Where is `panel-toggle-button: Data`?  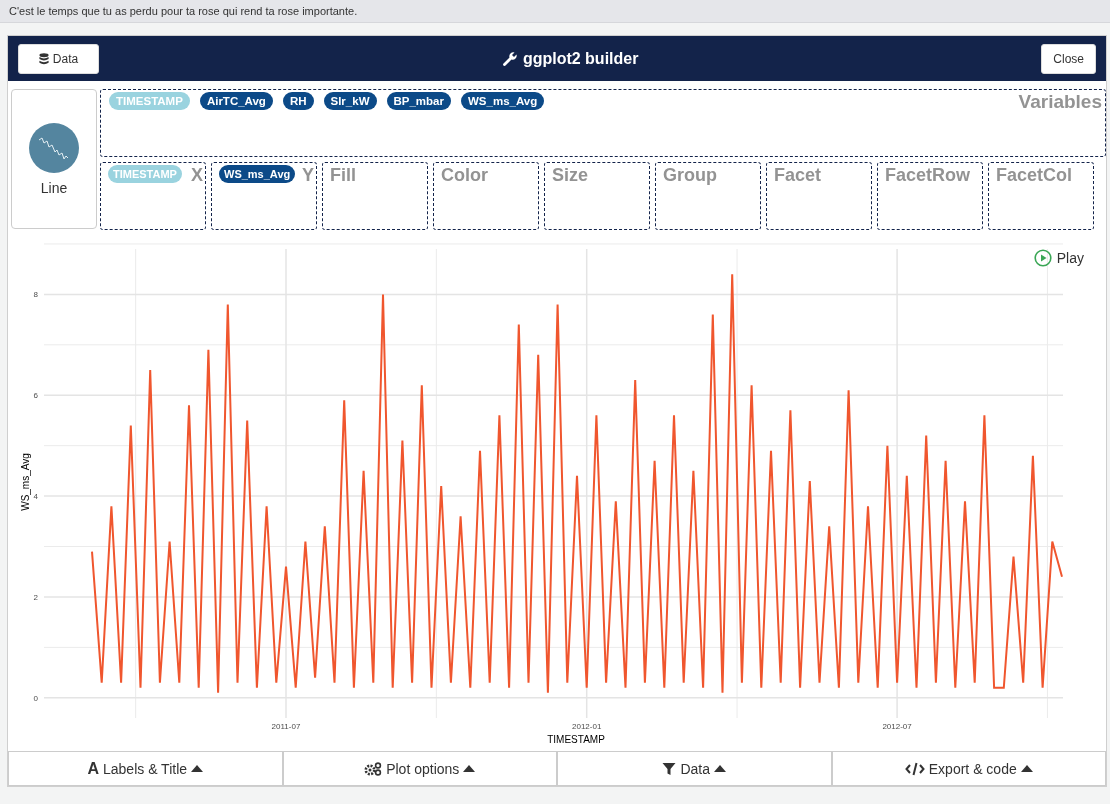
panel-toggle-button: Data is located at coordinates (694, 769).